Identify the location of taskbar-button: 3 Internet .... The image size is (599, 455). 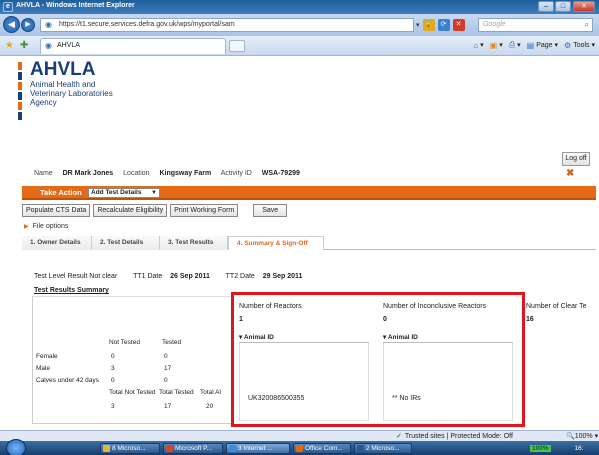
(258, 448).